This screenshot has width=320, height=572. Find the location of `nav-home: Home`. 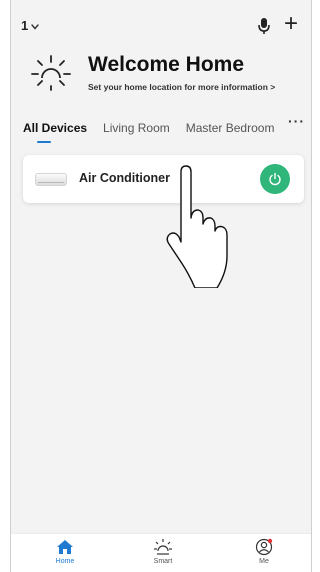

nav-home: Home is located at coordinates (65, 551).